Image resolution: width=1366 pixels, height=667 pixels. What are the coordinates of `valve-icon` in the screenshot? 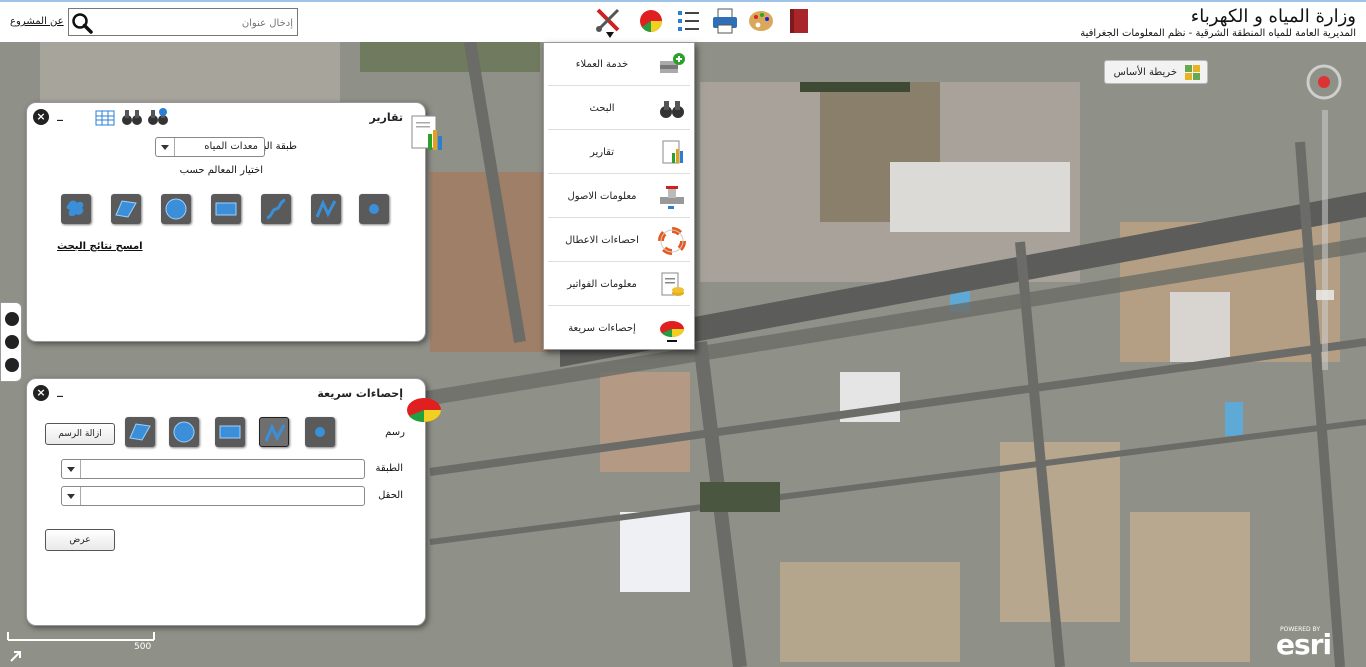 It's located at (672, 197).